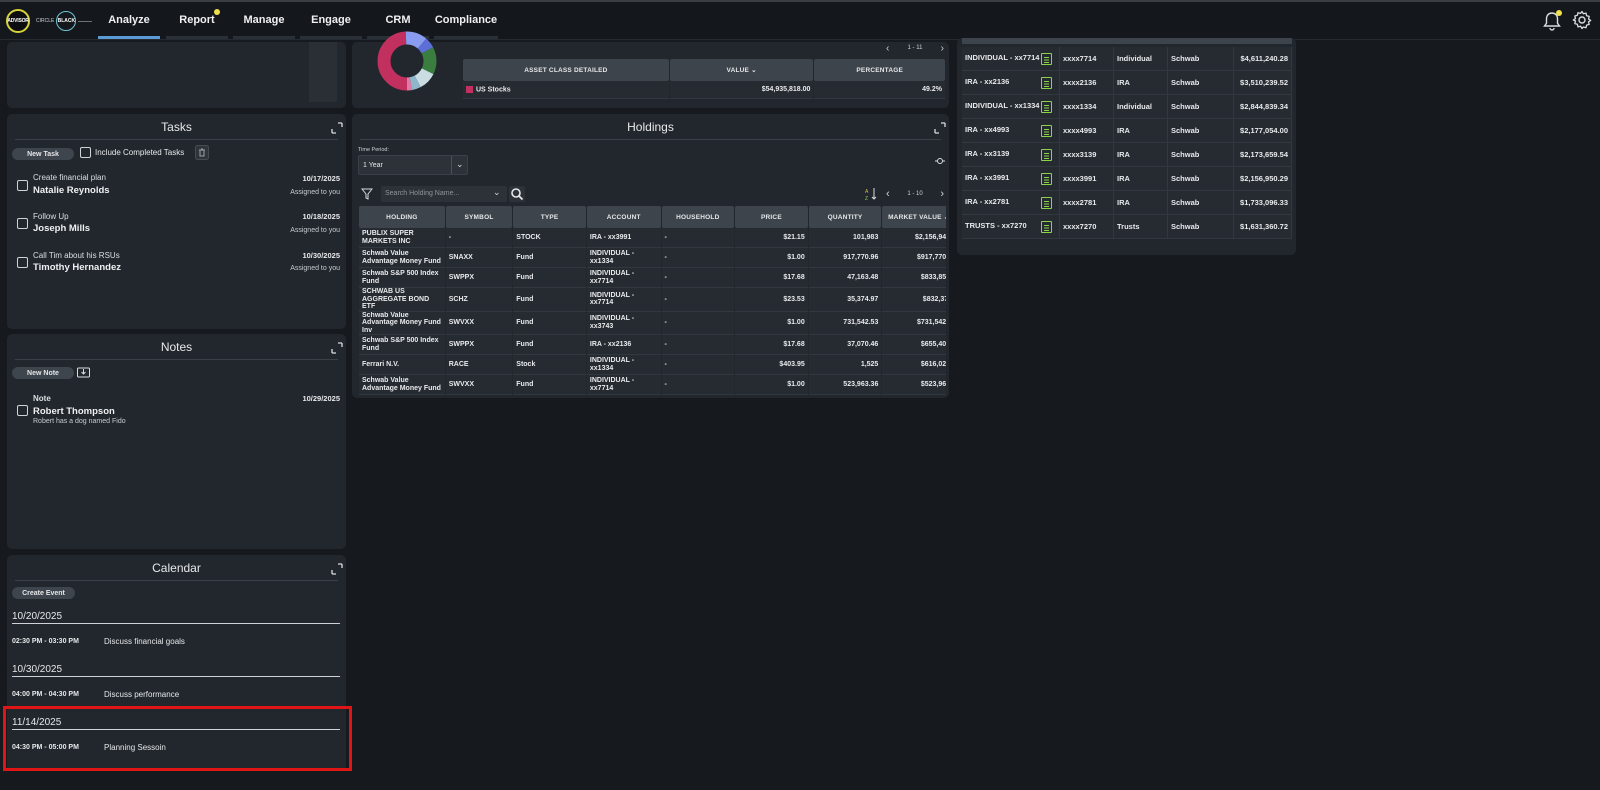 The image size is (1600, 790). Describe the element at coordinates (549, 365) in the screenshot. I see `table-cell: Stock` at that location.